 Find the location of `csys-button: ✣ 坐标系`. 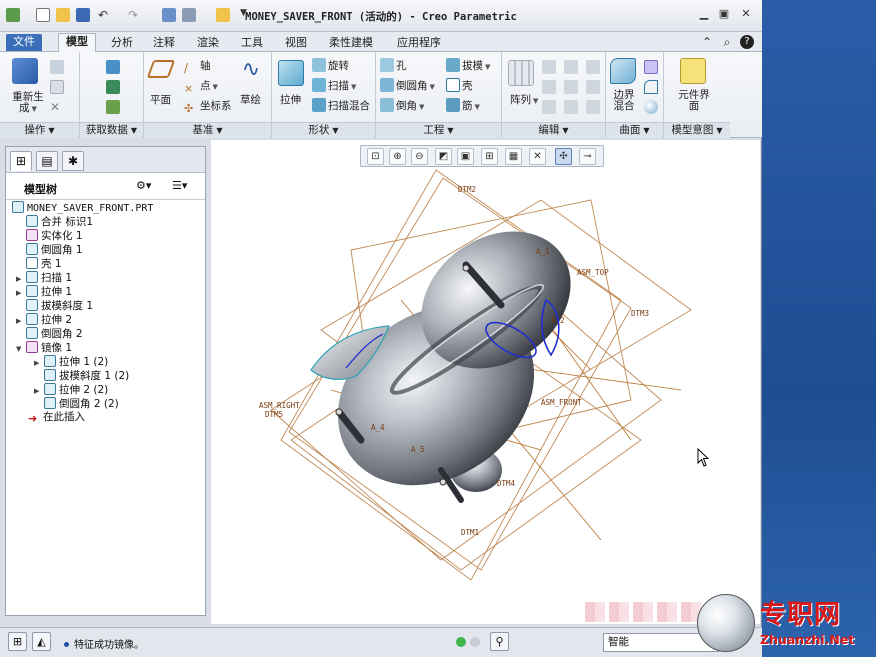

csys-button: ✣ 坐标系 is located at coordinates (208, 107).